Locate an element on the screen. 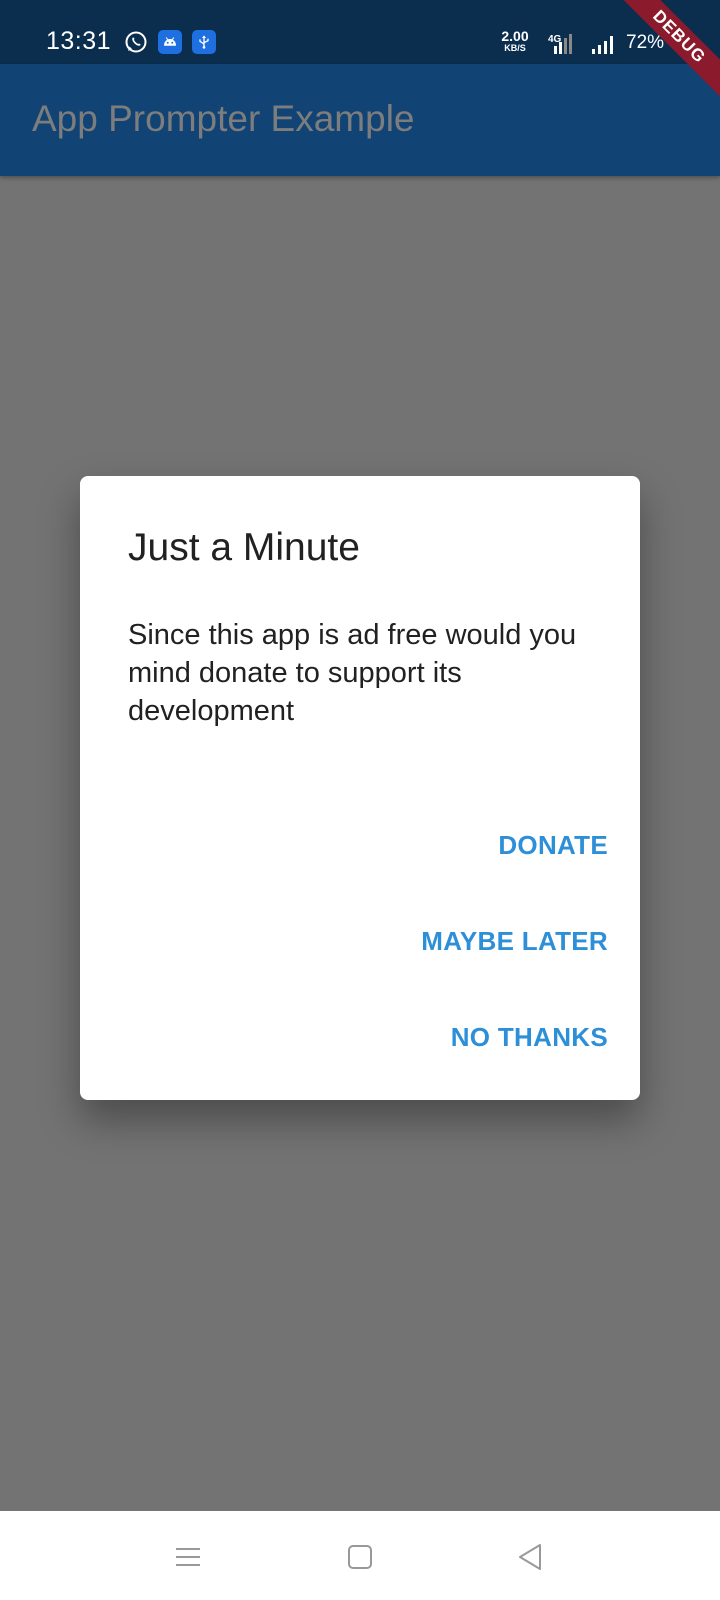  signal-icon is located at coordinates (605, 44).